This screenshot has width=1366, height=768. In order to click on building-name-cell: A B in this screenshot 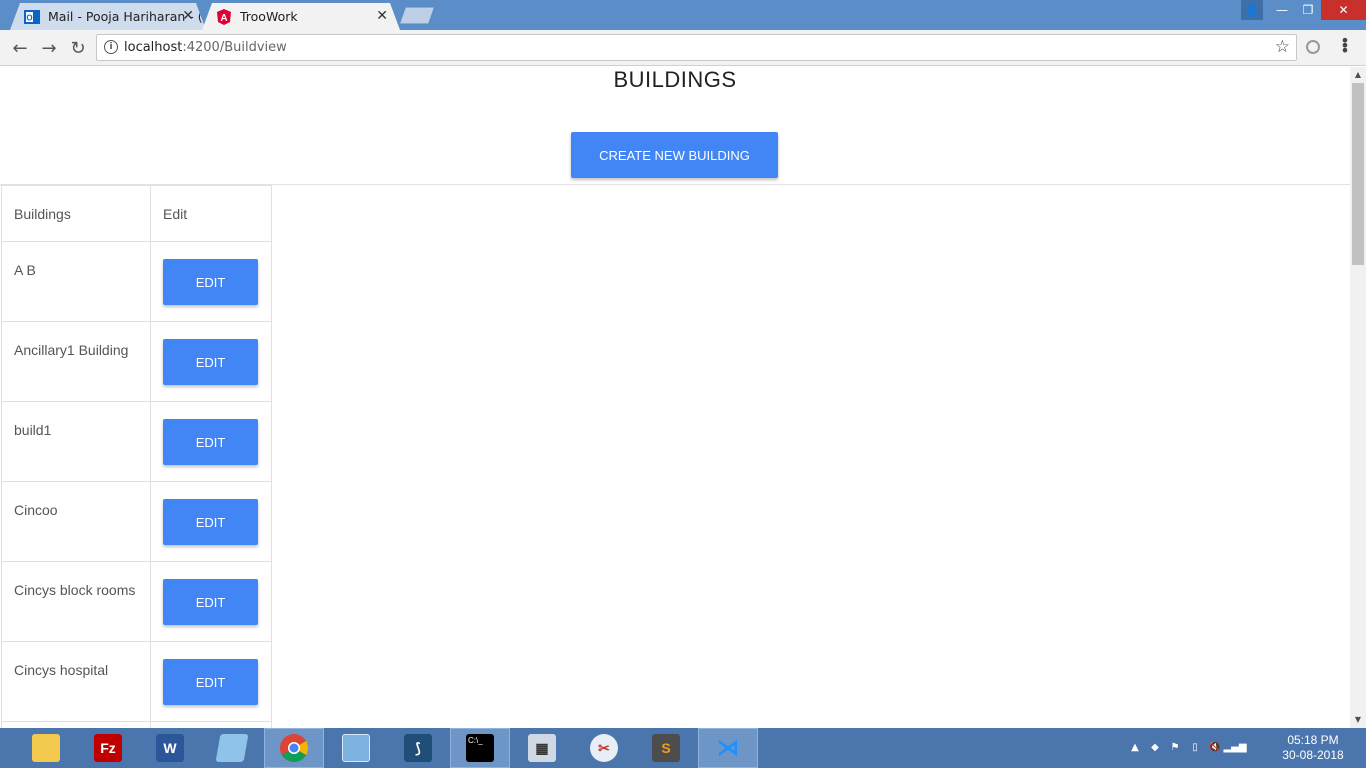, I will do `click(76, 281)`.